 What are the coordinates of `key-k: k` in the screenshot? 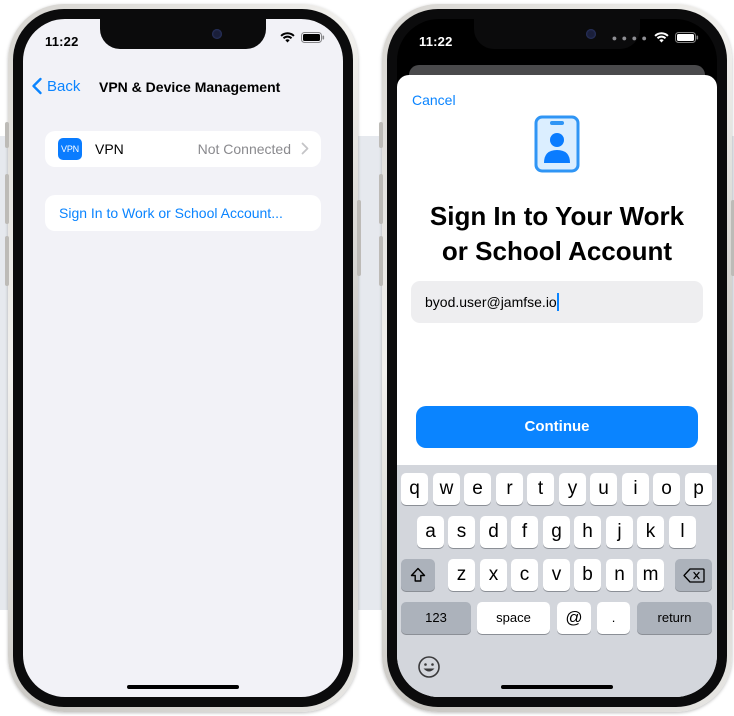 It's located at (650, 532).